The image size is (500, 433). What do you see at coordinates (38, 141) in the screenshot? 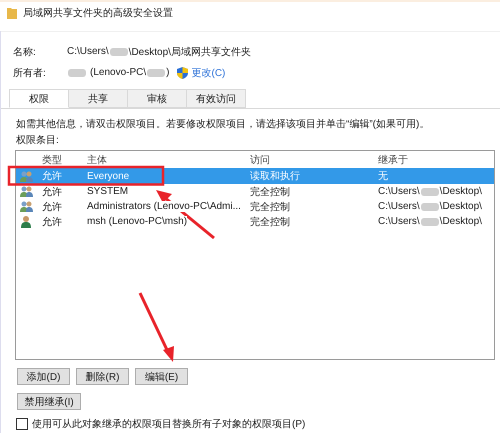
I see `section-label: 权限条目:` at bounding box center [38, 141].